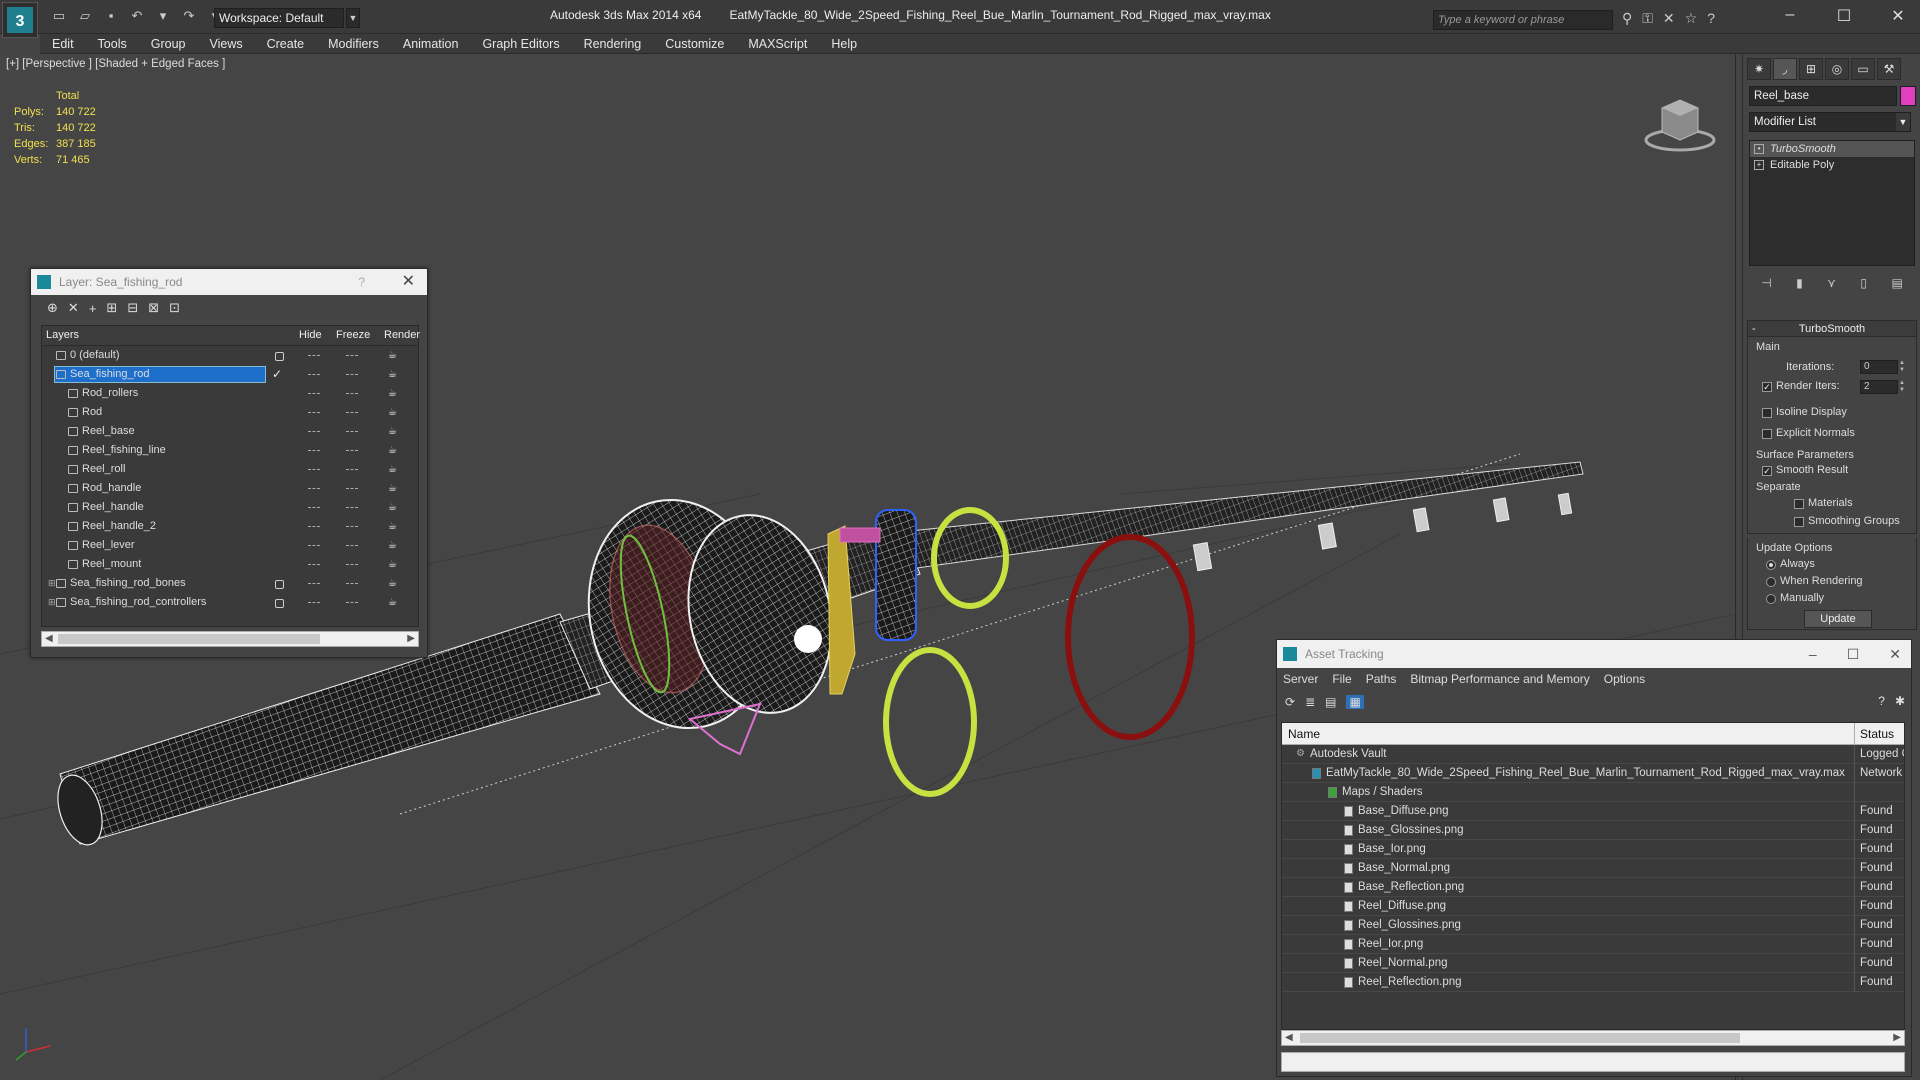 The image size is (1920, 1080). What do you see at coordinates (62, 335) in the screenshot?
I see `column-header-layers: Layers` at bounding box center [62, 335].